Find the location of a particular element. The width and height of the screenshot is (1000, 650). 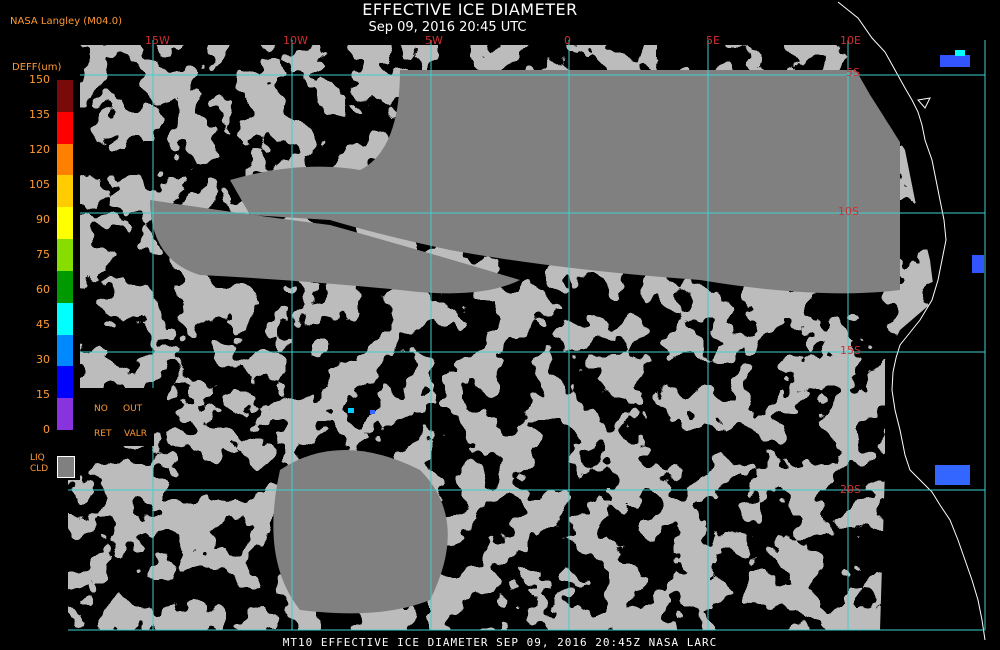

cld-label: CLD is located at coordinates (39, 469).